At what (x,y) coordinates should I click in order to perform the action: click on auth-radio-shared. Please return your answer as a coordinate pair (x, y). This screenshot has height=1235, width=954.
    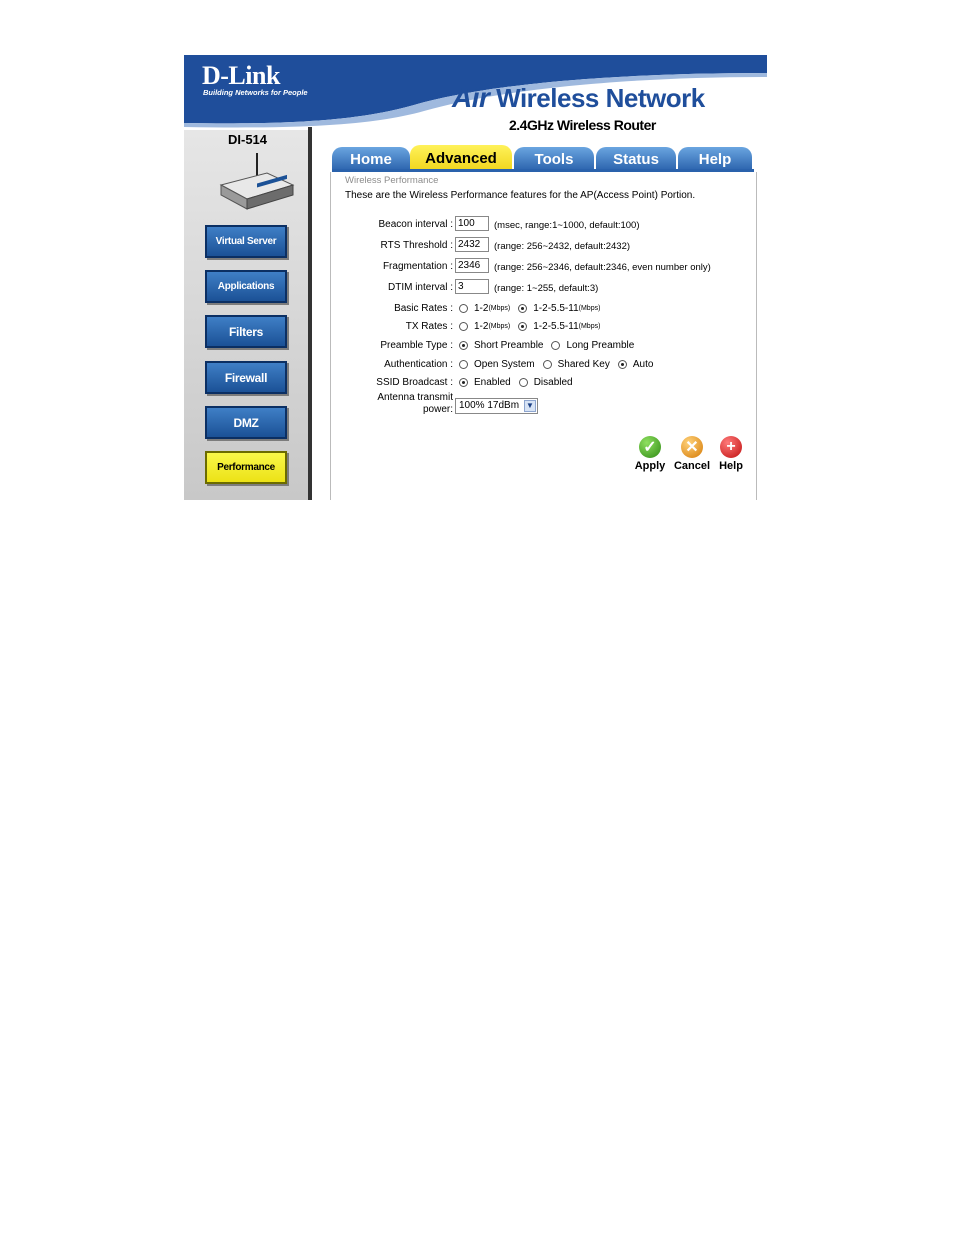
    Looking at the image, I should click on (547, 364).